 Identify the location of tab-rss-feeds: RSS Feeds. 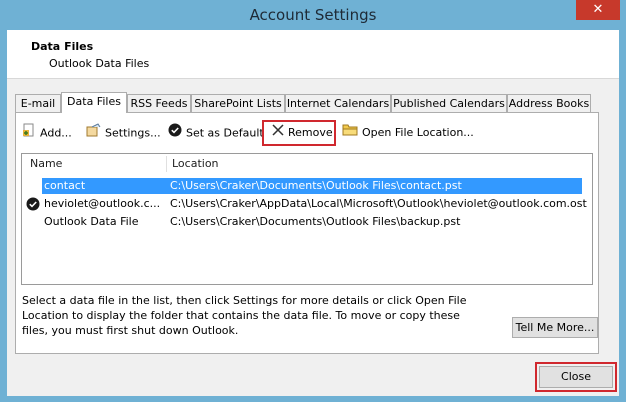
(159, 103).